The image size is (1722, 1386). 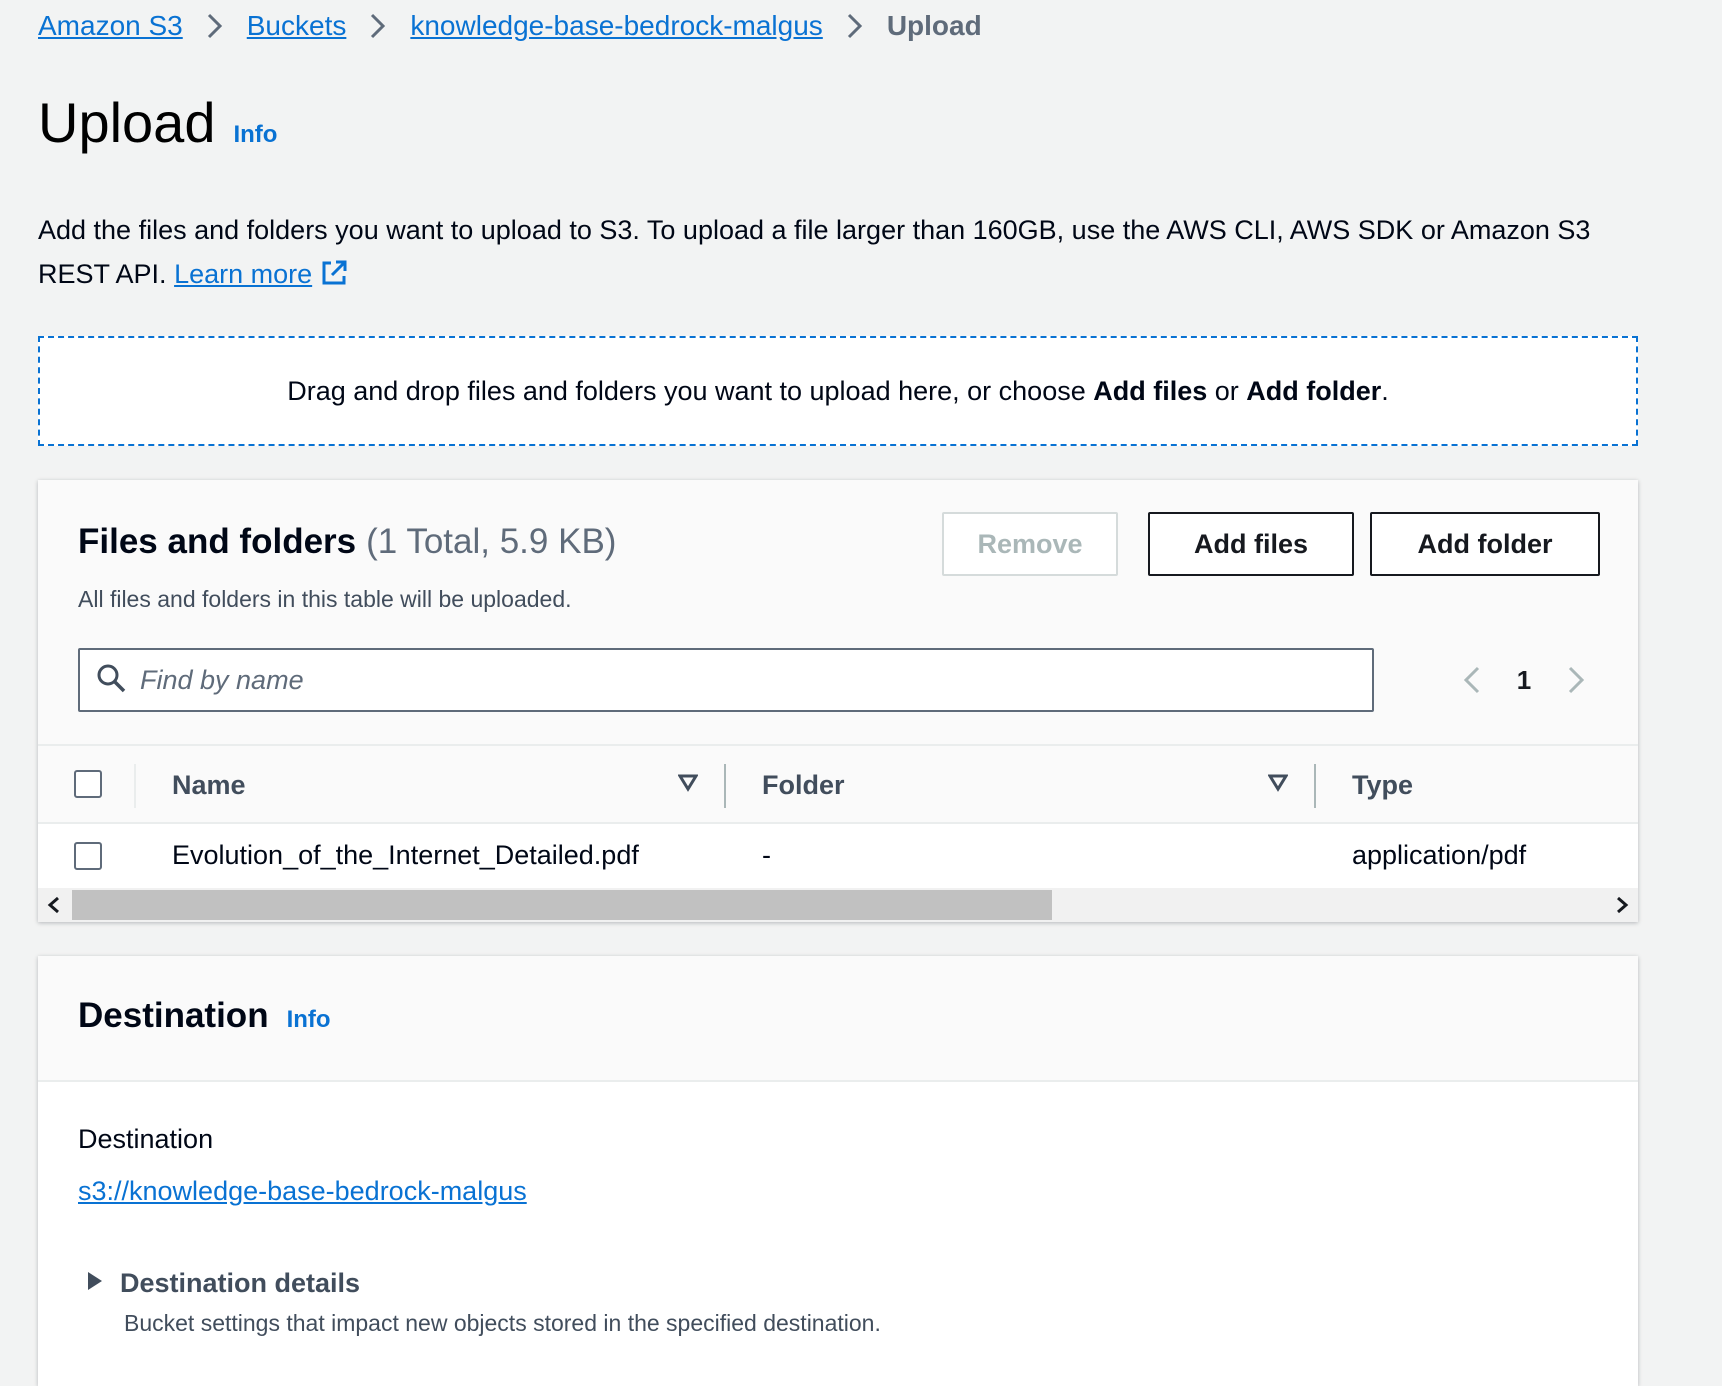 What do you see at coordinates (240, 1283) in the screenshot?
I see `destination-details-label: Destination details` at bounding box center [240, 1283].